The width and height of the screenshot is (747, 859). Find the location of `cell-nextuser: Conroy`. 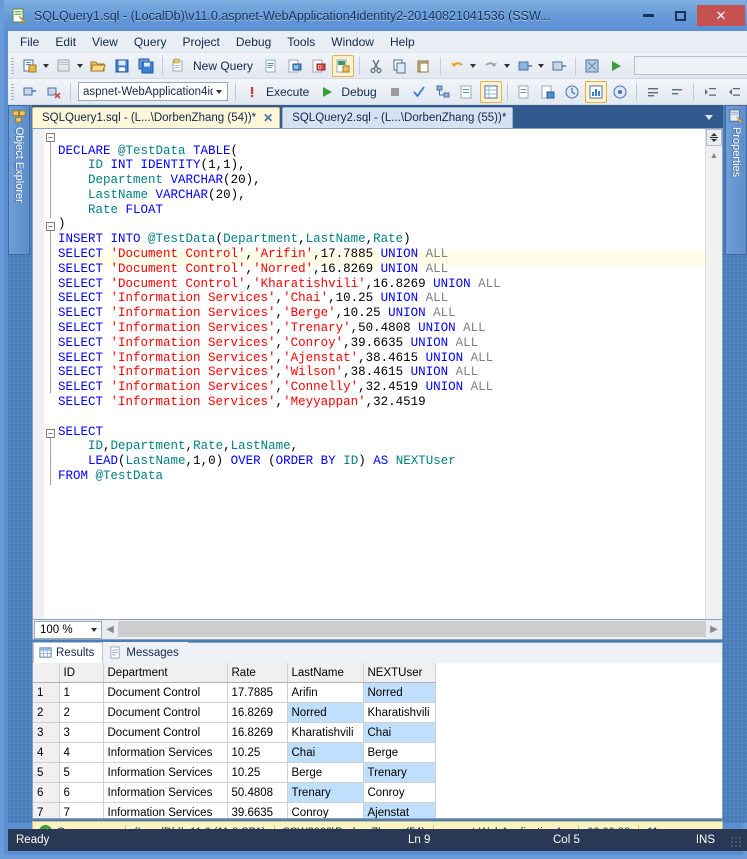

cell-nextuser: Conroy is located at coordinates (399, 792).